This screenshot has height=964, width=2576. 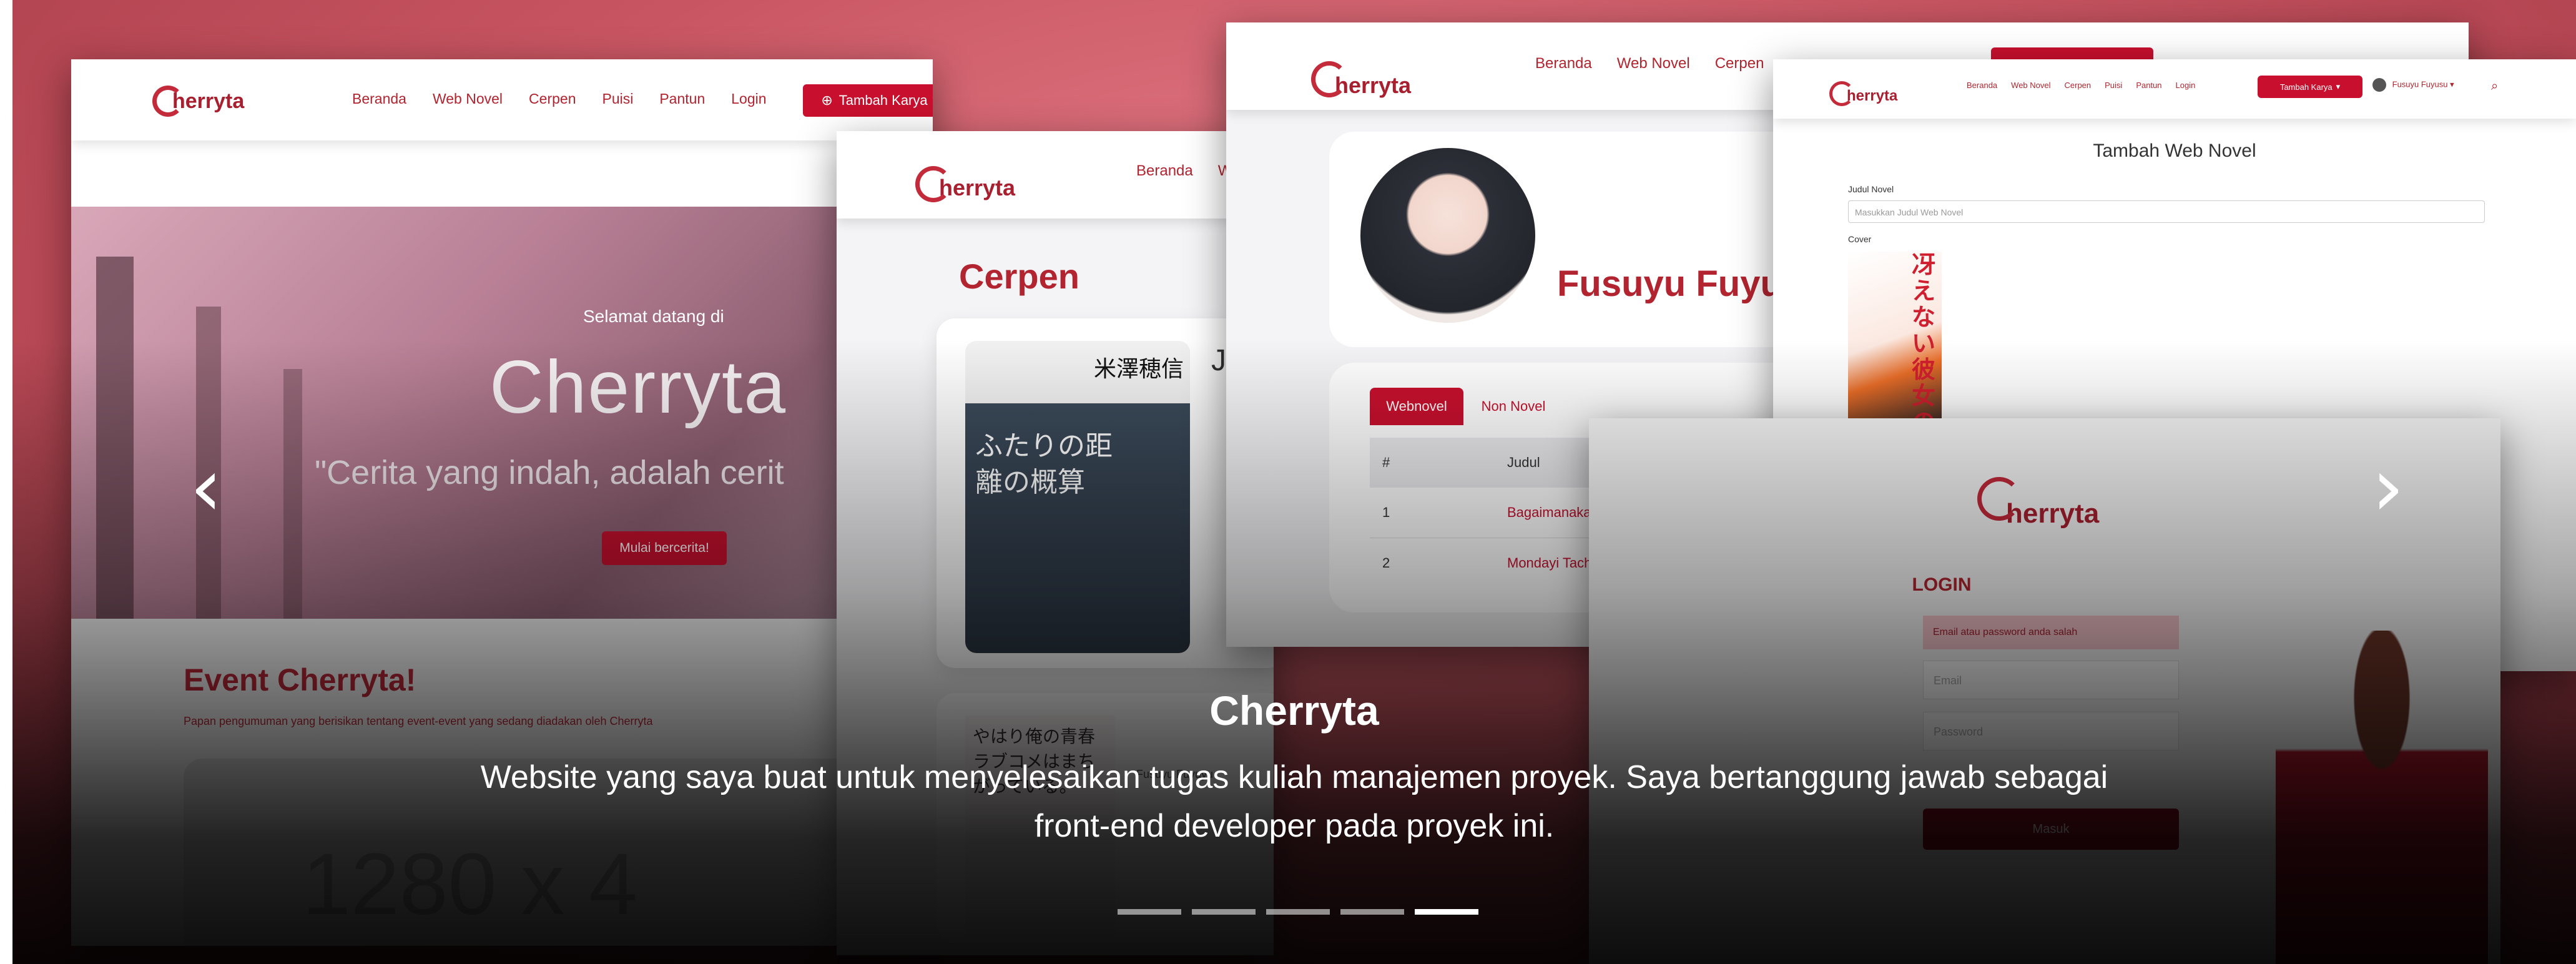 What do you see at coordinates (1361, 80) in the screenshot?
I see `profile-logo: herryta` at bounding box center [1361, 80].